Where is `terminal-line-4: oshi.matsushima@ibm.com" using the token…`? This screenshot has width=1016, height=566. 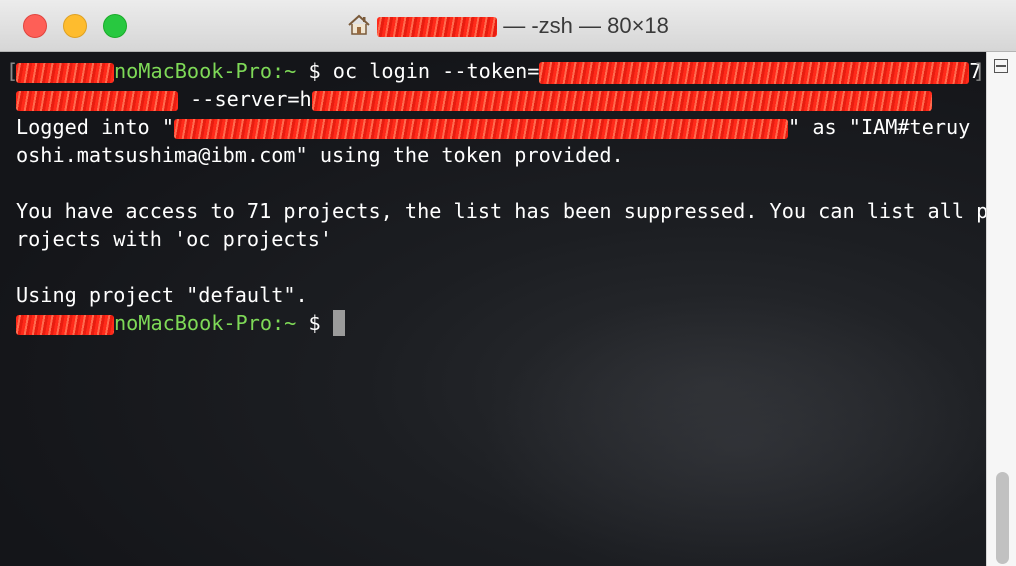
terminal-line-4: oshi.matsushima@ibm.com" using the token… is located at coordinates (320, 155).